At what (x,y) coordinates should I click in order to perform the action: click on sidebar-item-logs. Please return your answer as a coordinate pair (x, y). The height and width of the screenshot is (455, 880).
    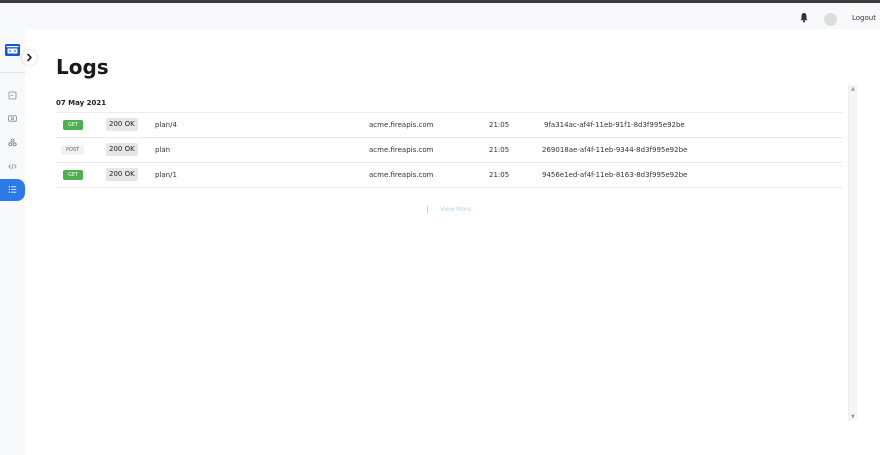
    Looking at the image, I should click on (12, 190).